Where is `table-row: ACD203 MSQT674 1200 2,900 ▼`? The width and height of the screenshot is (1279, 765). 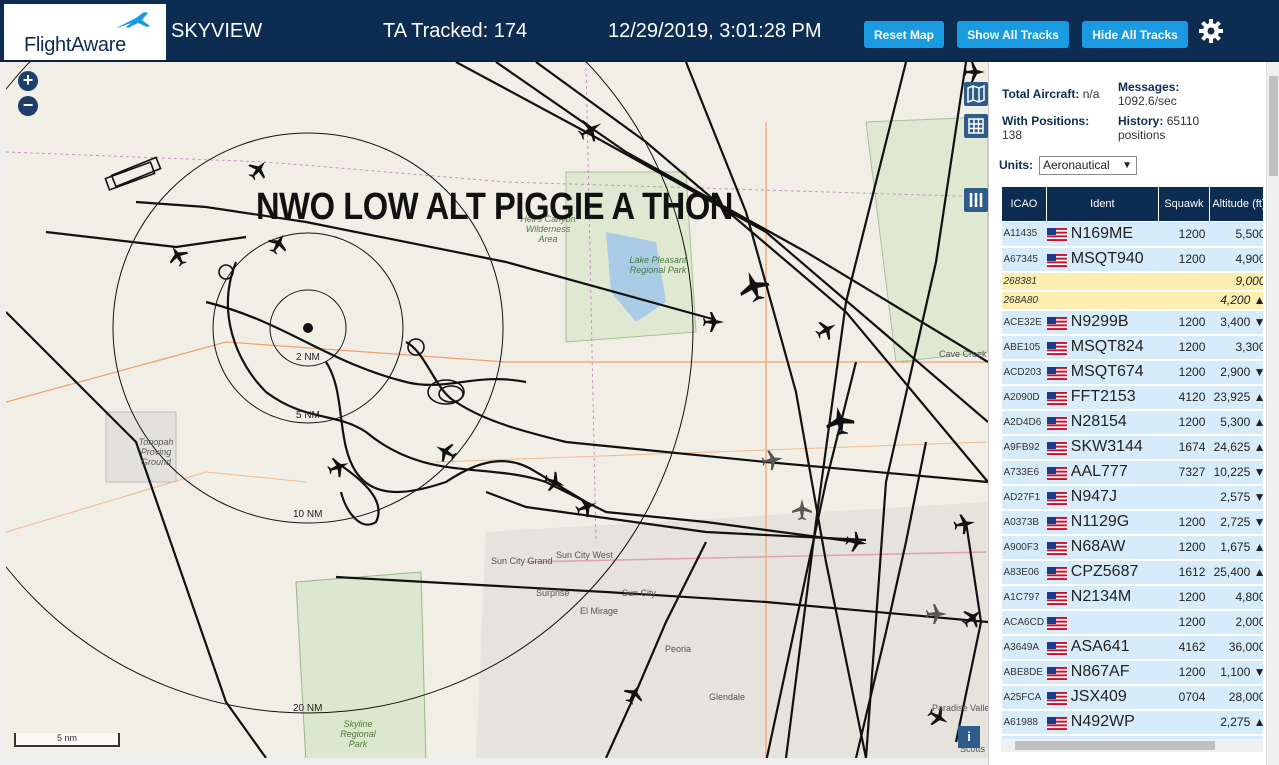 table-row: ACD203 MSQT674 1200 2,900 ▼ is located at coordinates (1132, 372).